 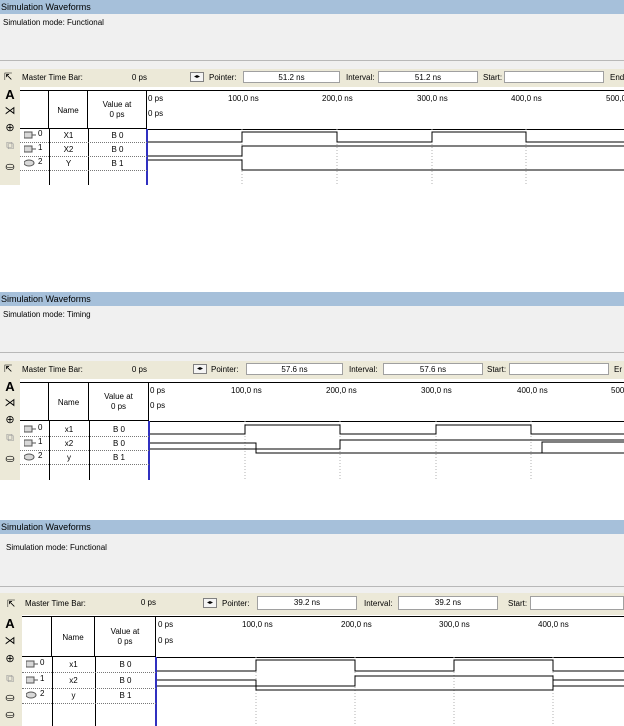 I want to click on simulation-mode-text: Simulation mode: Functional, so click(x=53, y=22).